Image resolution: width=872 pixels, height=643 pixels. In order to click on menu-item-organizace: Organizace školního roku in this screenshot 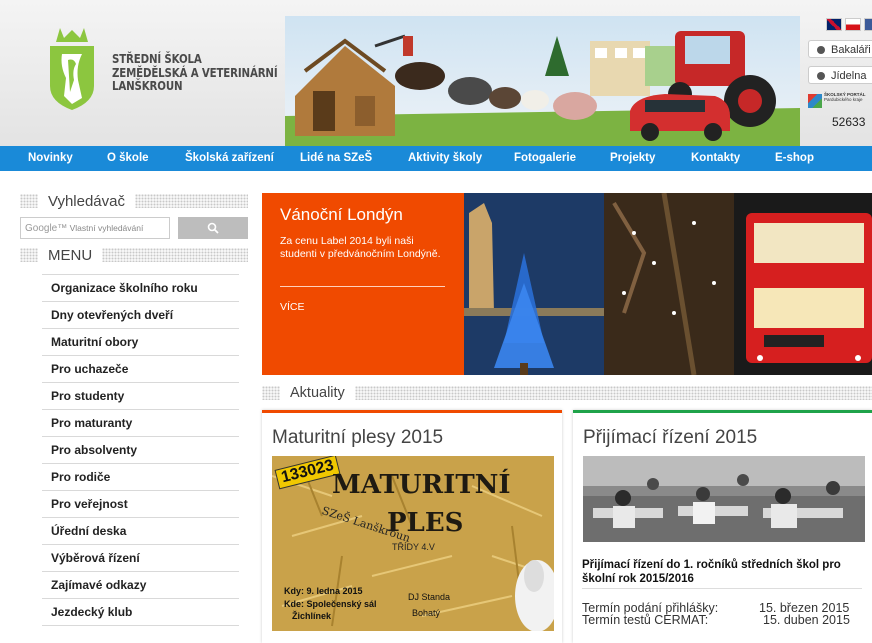, I will do `click(140, 288)`.